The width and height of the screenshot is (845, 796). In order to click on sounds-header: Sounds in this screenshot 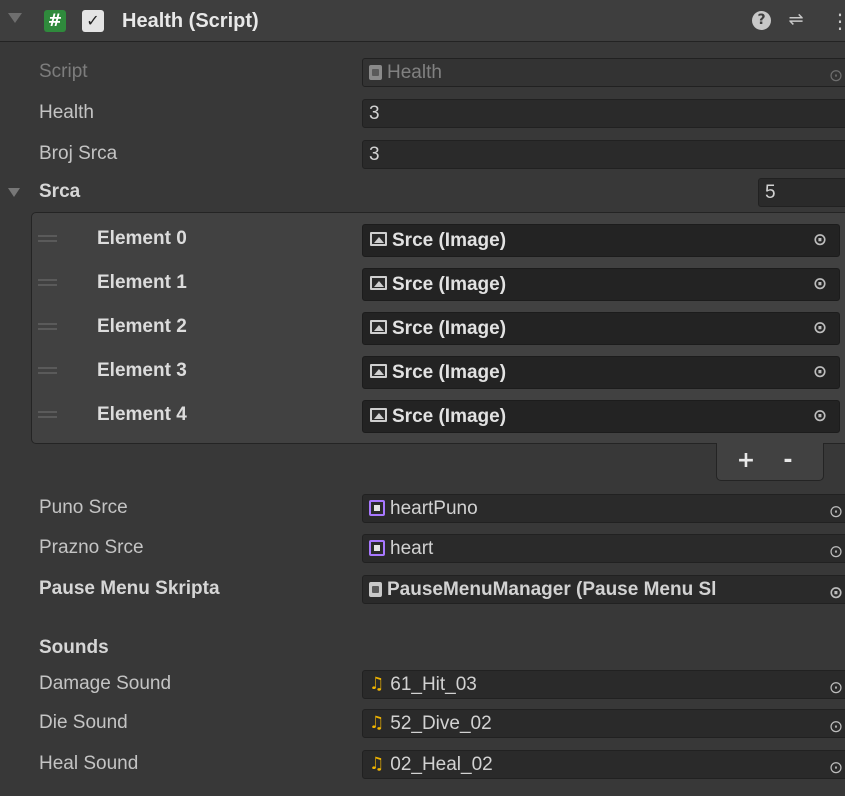, I will do `click(74, 647)`.